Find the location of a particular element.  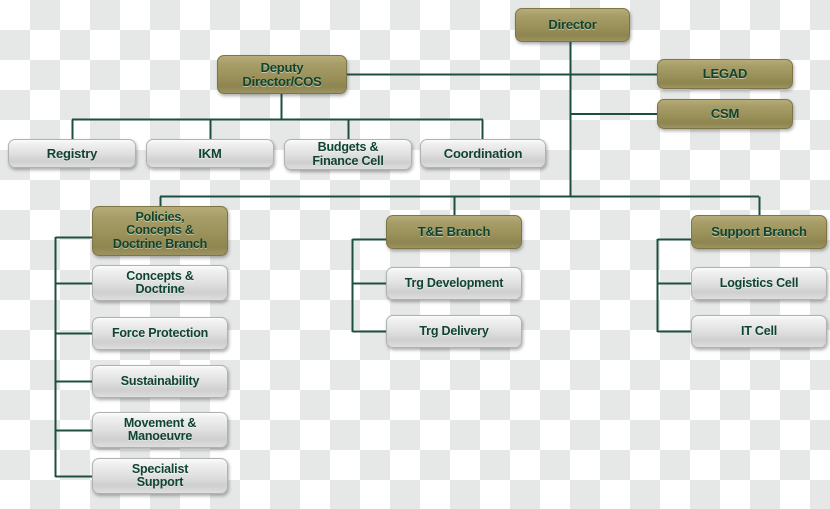

org-node-ikm: IKM is located at coordinates (210, 153).